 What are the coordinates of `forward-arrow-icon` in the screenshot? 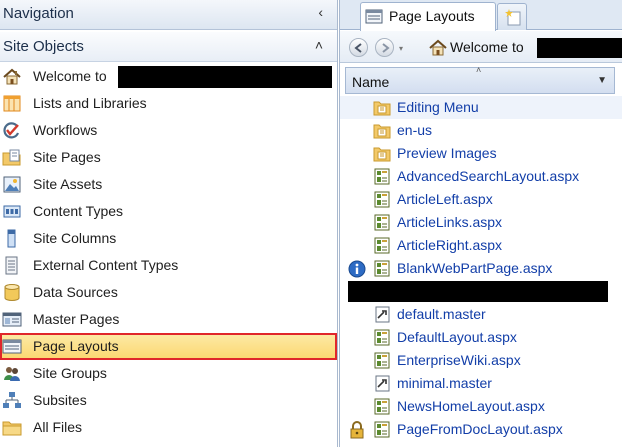 It's located at (386, 48).